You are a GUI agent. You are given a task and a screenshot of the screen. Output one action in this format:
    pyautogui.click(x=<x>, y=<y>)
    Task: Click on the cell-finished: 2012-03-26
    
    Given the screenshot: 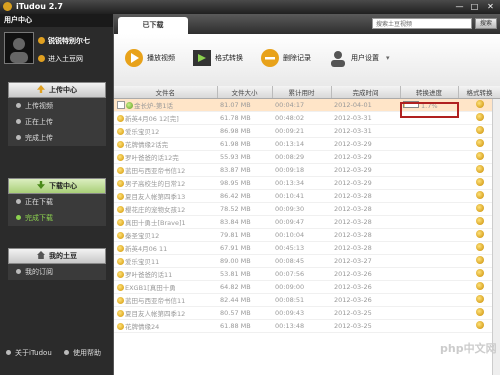 What is the action you would take?
    pyautogui.click(x=365, y=300)
    